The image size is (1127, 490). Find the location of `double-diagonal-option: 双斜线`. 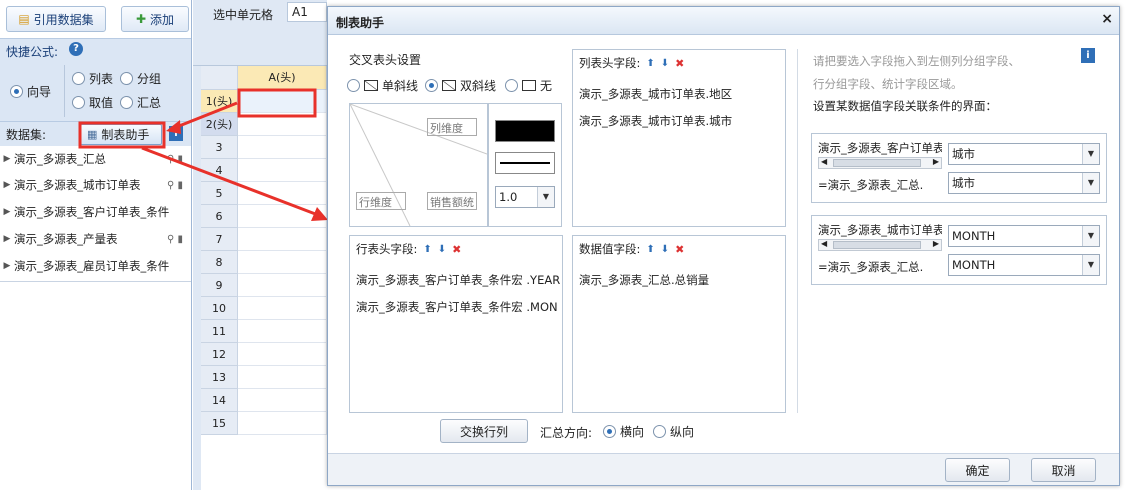

double-diagonal-option: 双斜线 is located at coordinates (460, 85).